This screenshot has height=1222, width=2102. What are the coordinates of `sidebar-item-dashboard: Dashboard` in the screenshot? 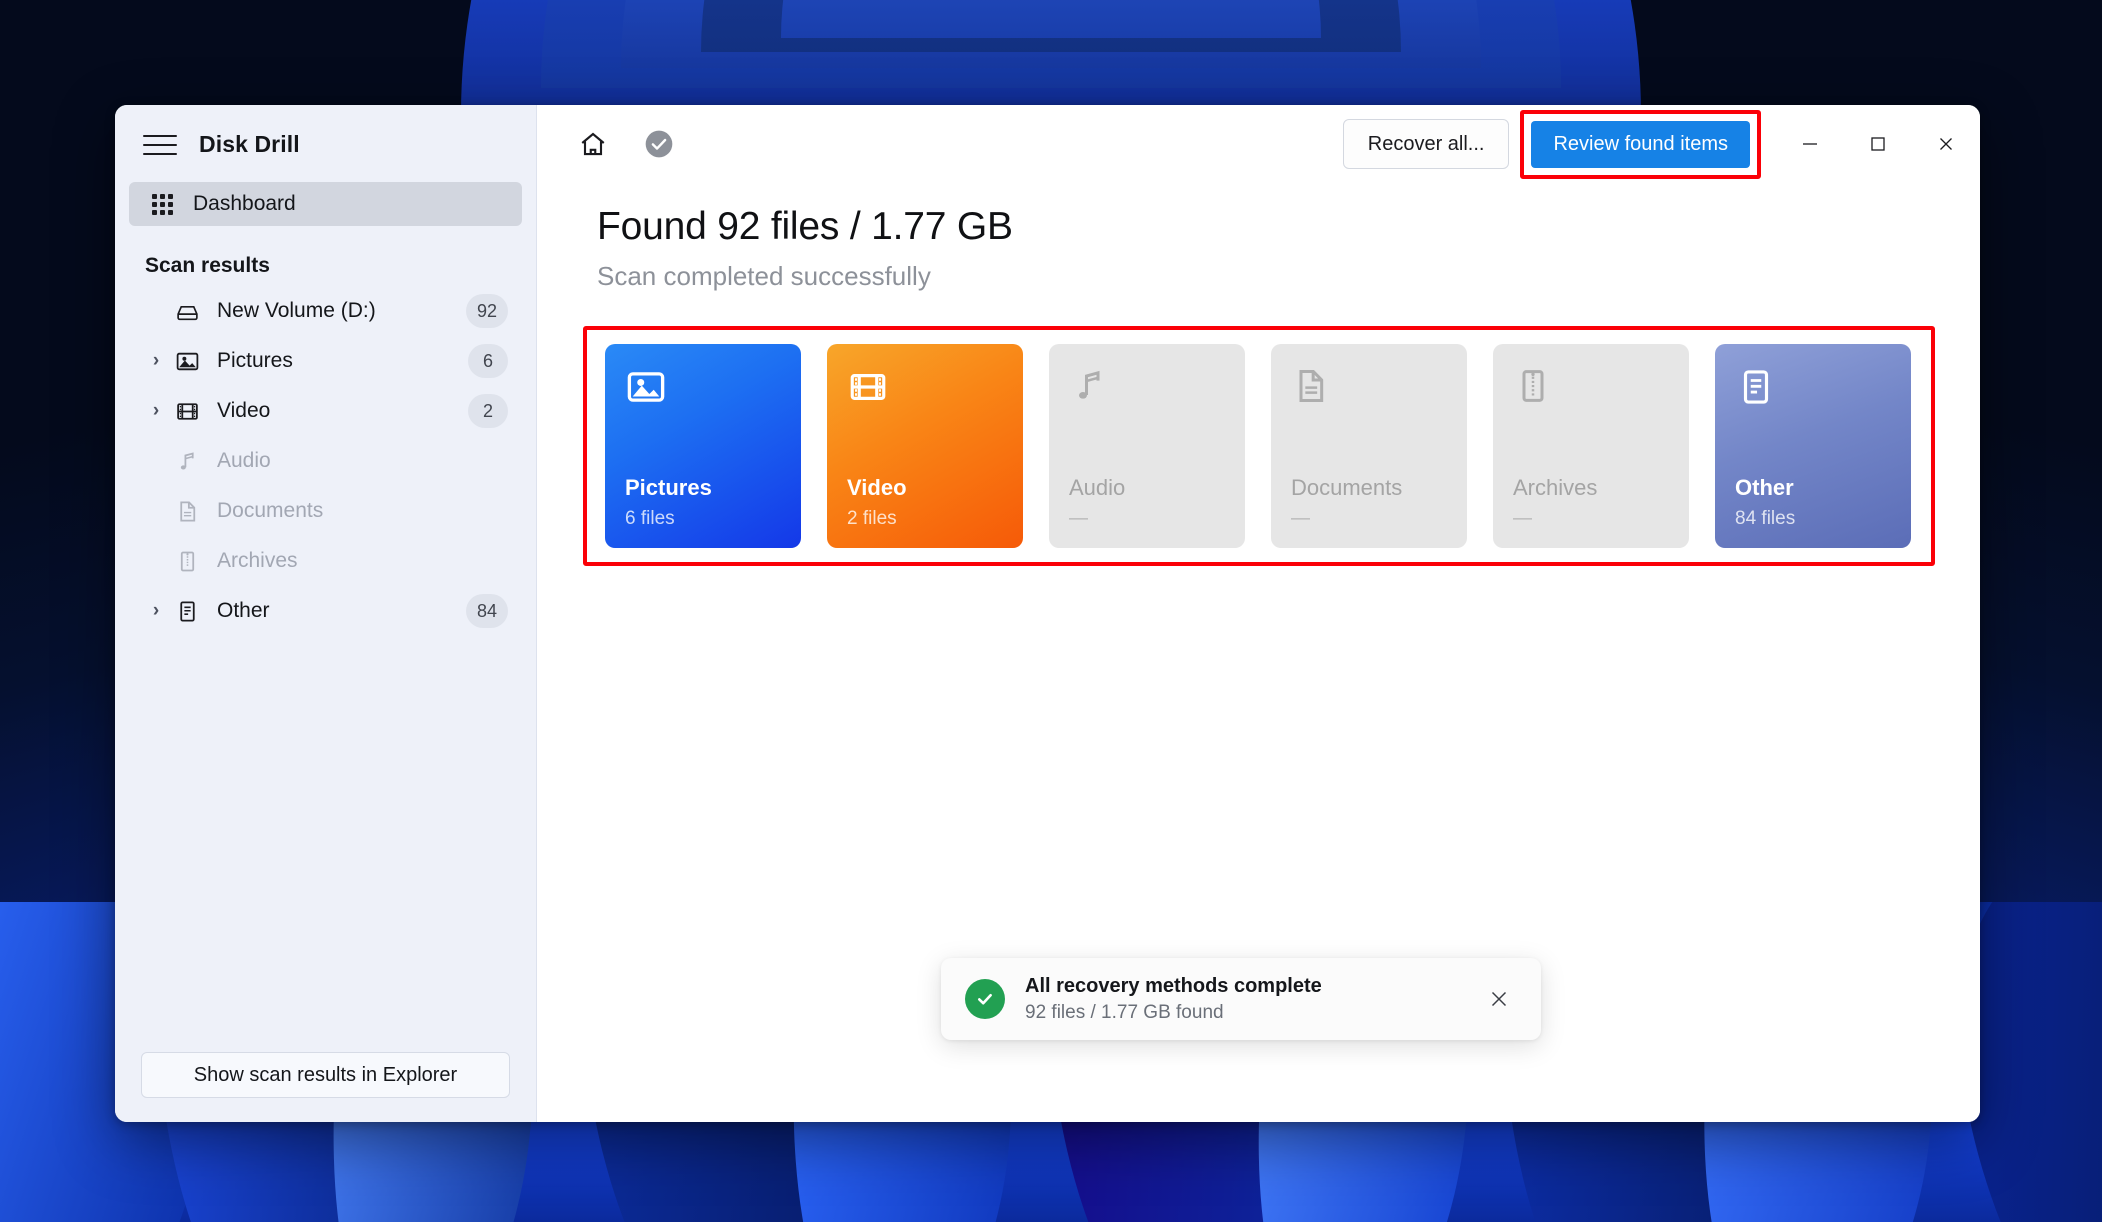 It's located at (325, 204).